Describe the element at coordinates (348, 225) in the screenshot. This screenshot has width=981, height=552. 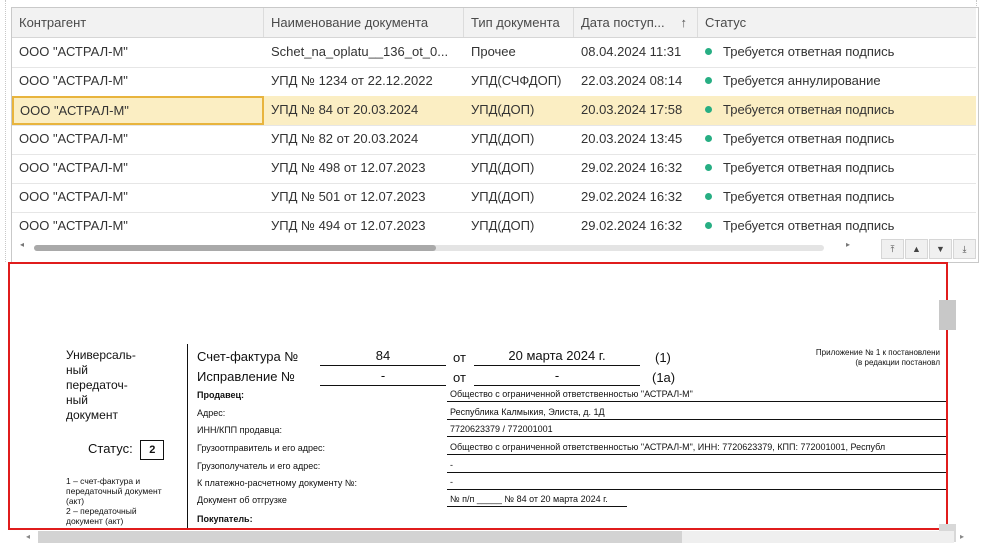
I see `cell-document-name: УПД № 494 от 12.07.2023` at that location.